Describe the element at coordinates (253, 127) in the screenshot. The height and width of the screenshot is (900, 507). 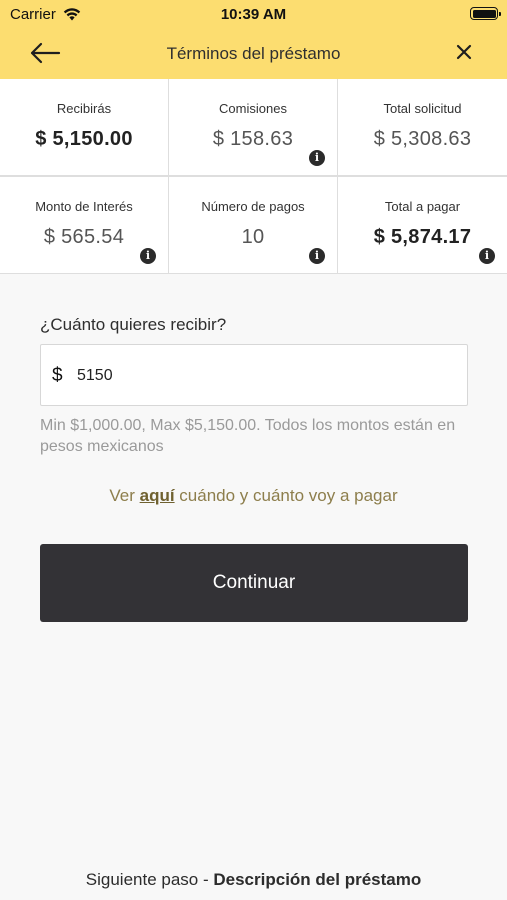
I see `summary-cell-comisiones: Comisiones $ 158.63 i` at that location.